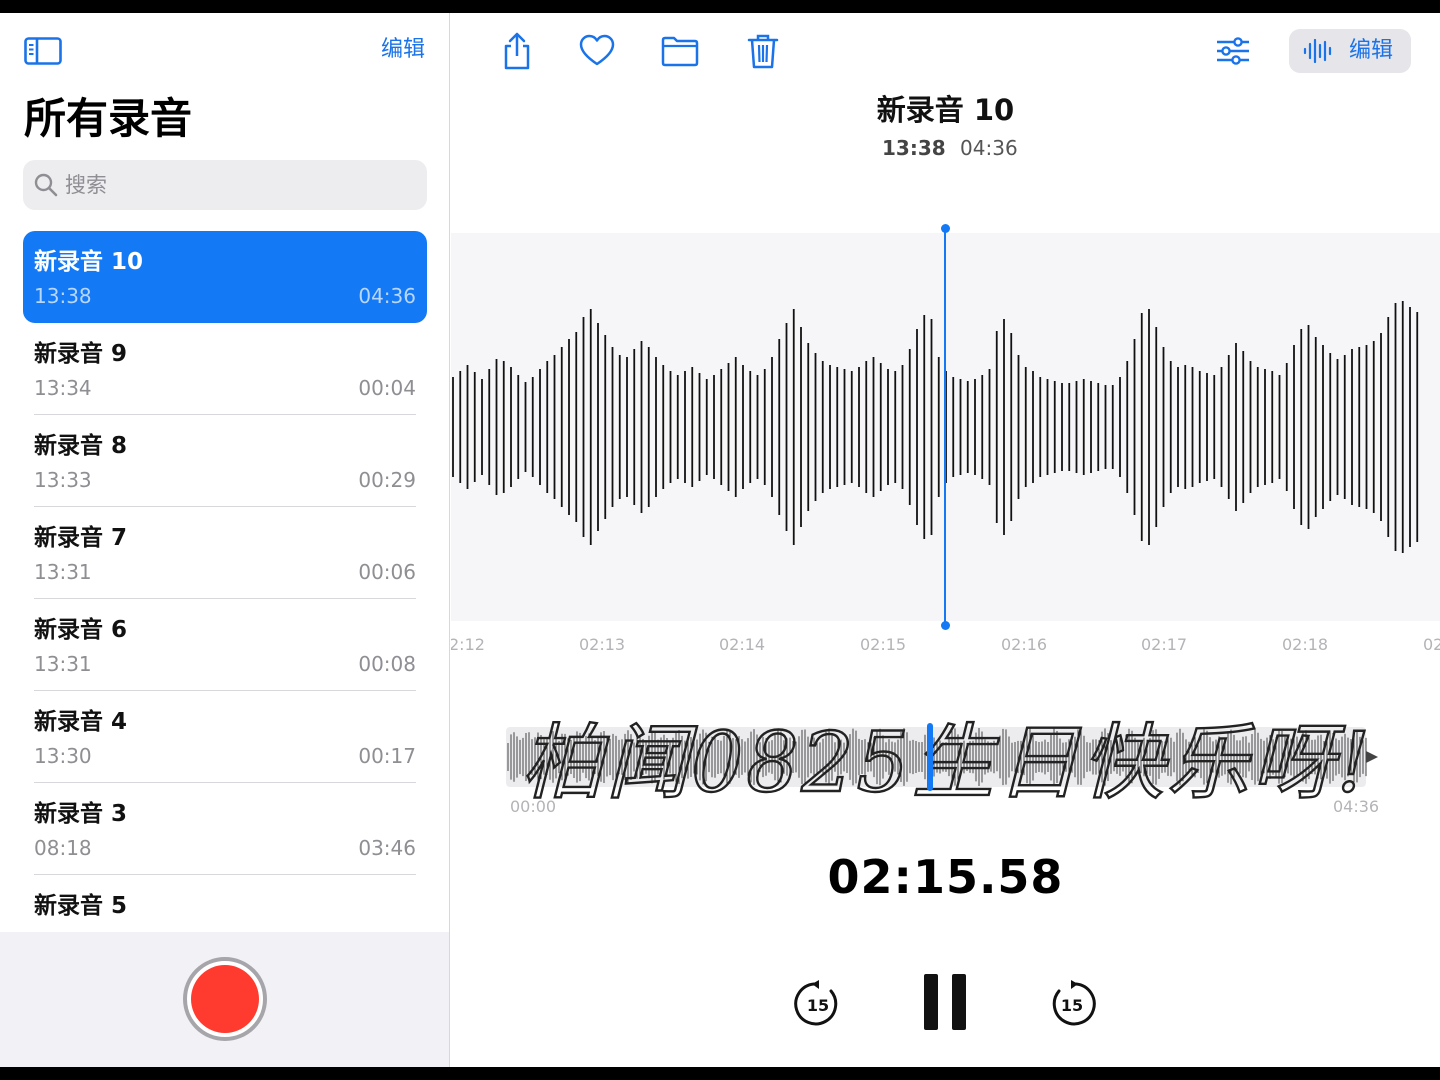  What do you see at coordinates (46, 185) in the screenshot?
I see `search-icon` at bounding box center [46, 185].